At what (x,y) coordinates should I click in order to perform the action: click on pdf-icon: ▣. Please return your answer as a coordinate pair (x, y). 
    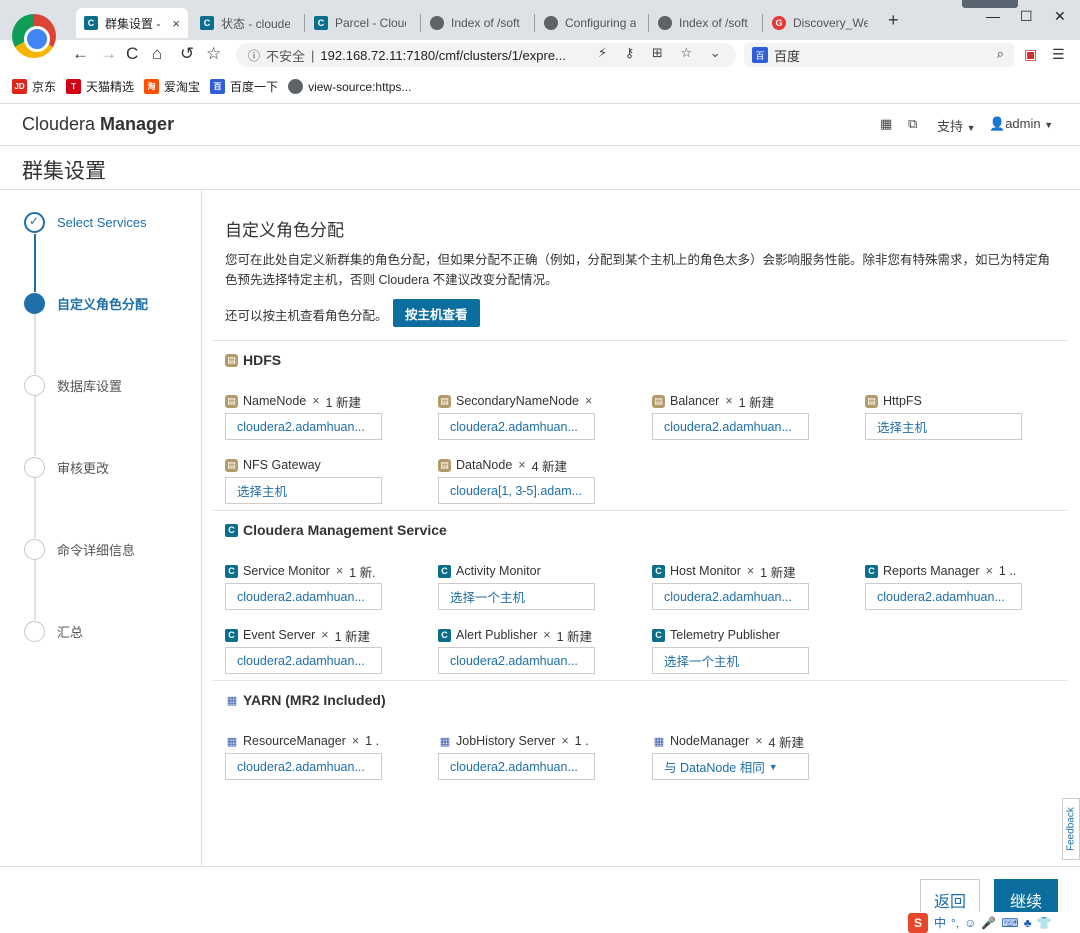
    Looking at the image, I should click on (1030, 54).